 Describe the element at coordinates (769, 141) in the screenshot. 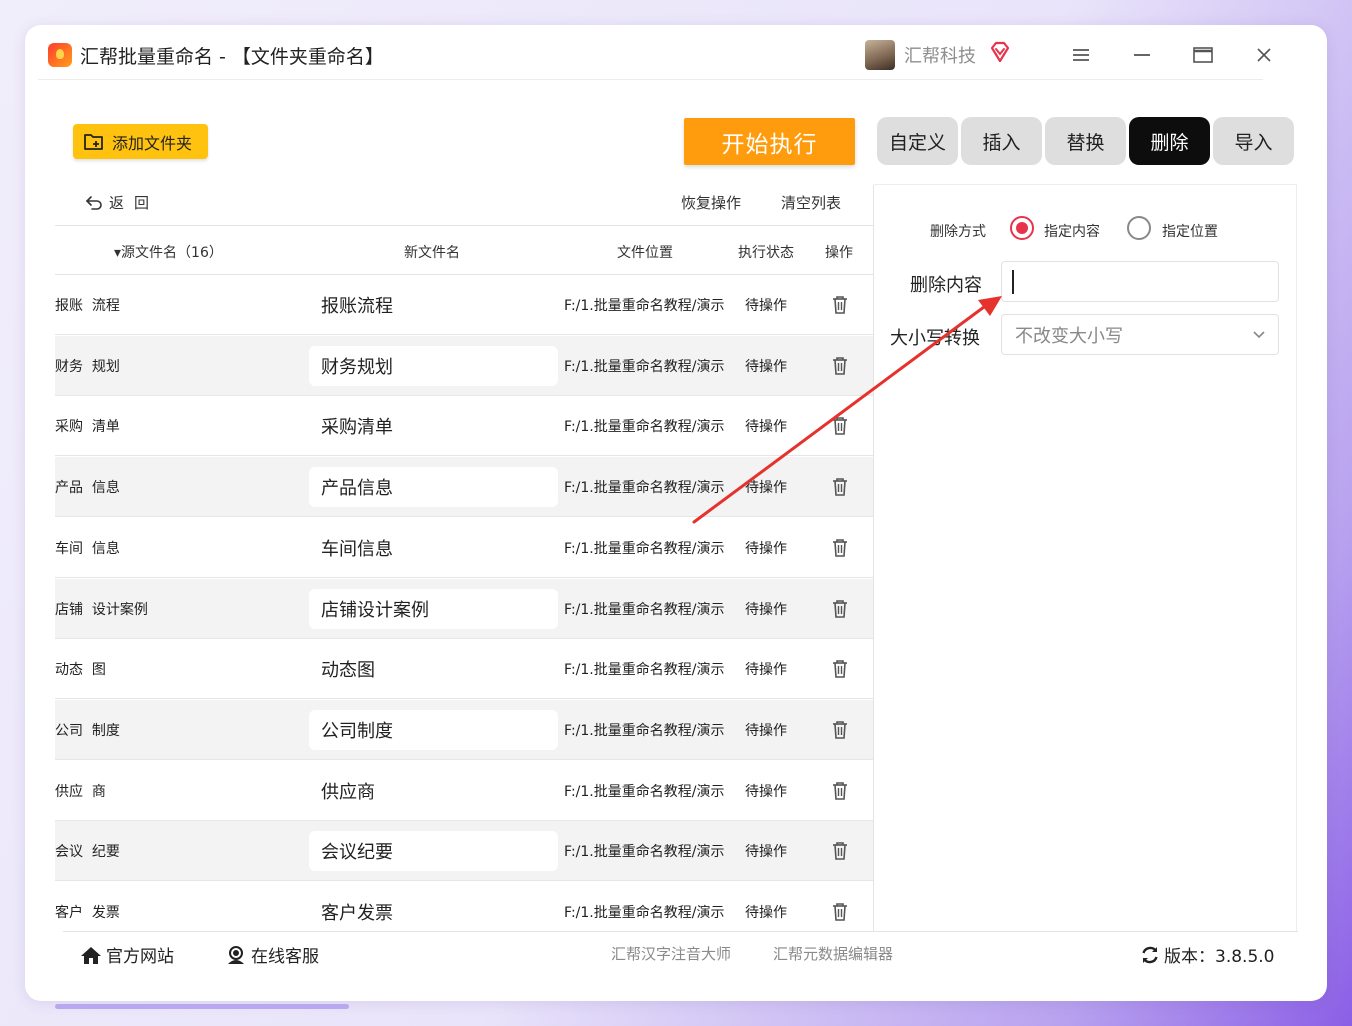

I see `start-button: 开始执行` at that location.